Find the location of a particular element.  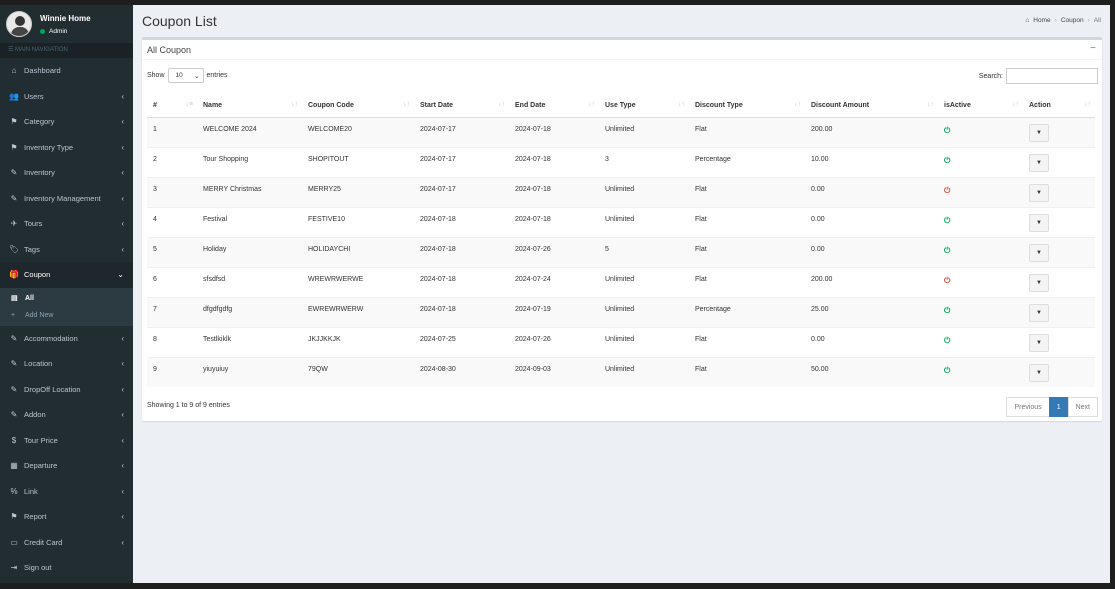

sidebar-item-addon: ✎ Addon ‹ is located at coordinates (66, 415).